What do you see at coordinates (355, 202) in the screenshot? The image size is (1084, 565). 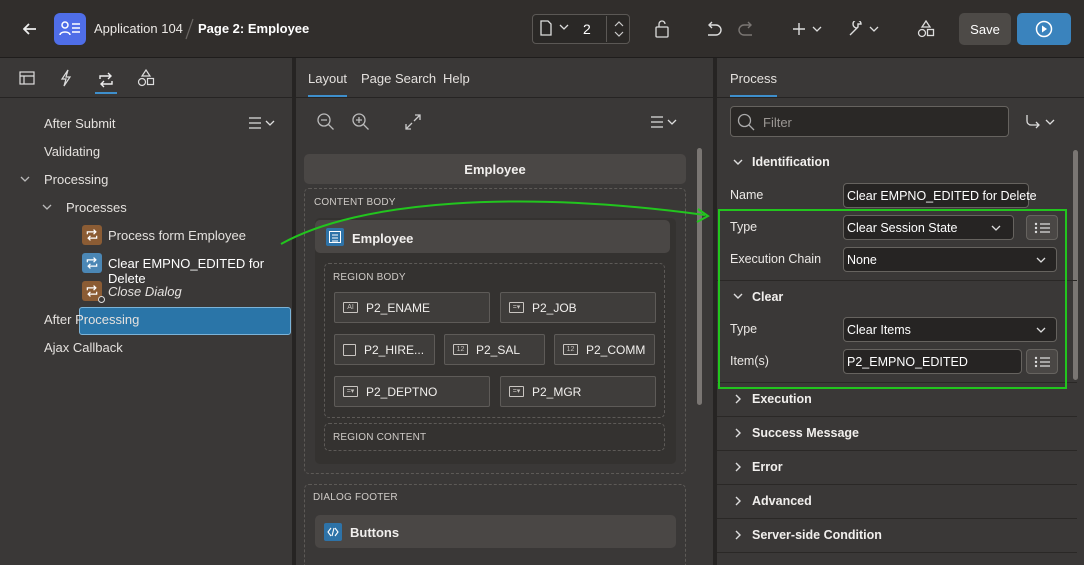 I see `content-body-label: CONTENT BODY` at bounding box center [355, 202].